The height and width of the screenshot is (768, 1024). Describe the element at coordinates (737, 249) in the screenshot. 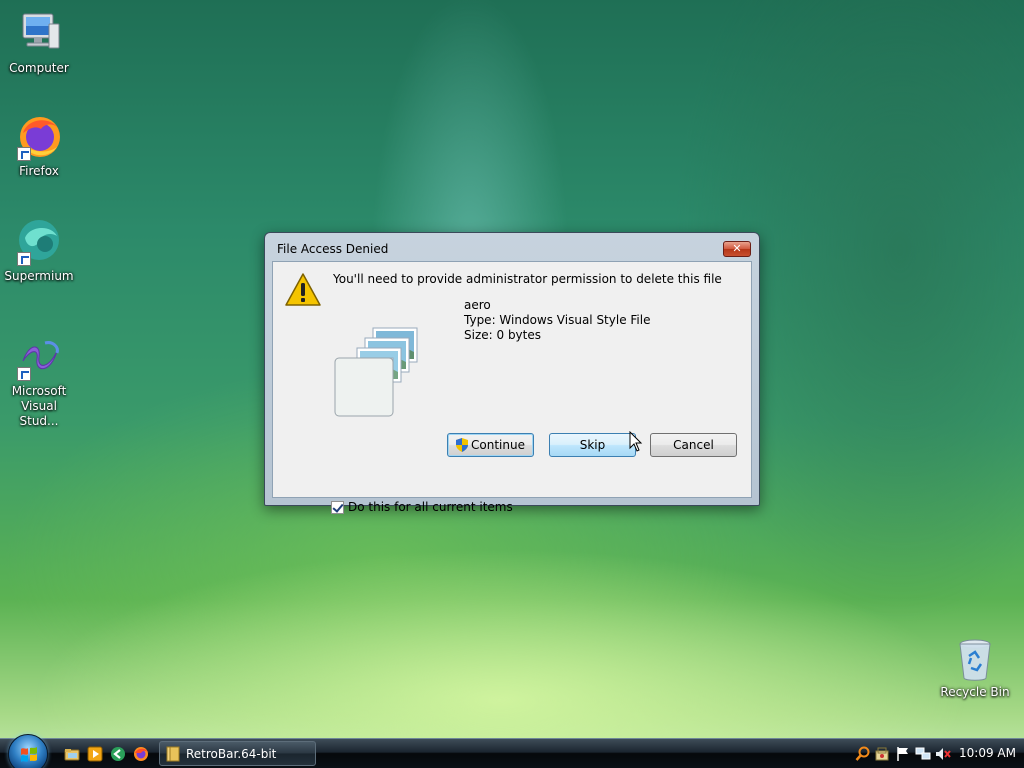

I see `close-button: ✕` at that location.